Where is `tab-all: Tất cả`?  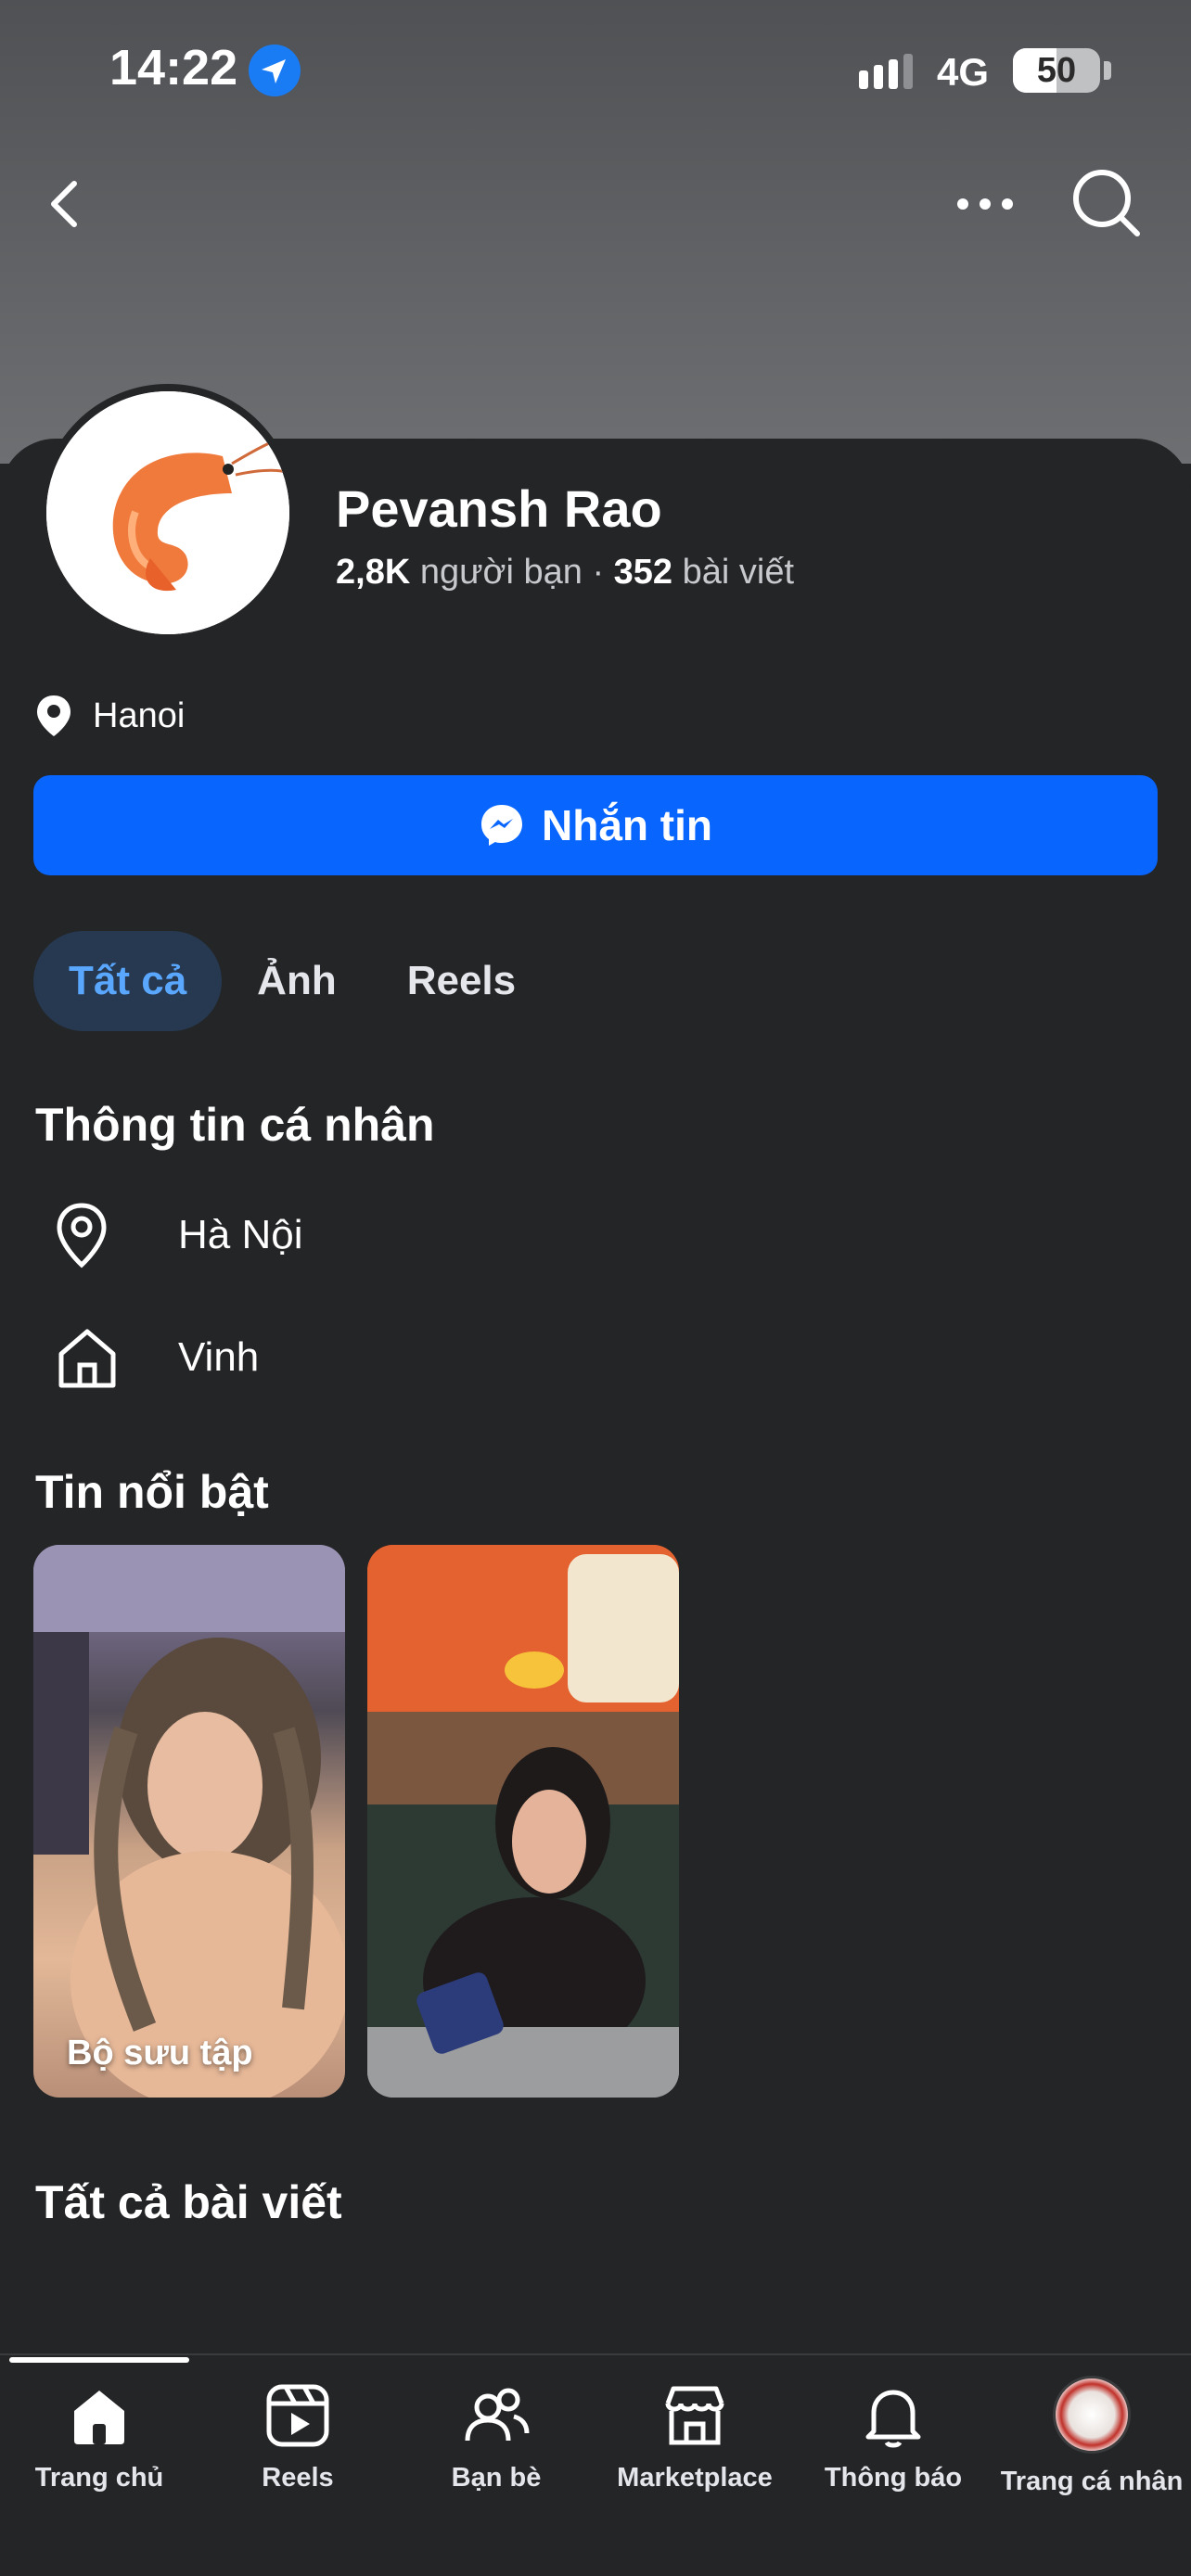 tab-all: Tất cả is located at coordinates (128, 981).